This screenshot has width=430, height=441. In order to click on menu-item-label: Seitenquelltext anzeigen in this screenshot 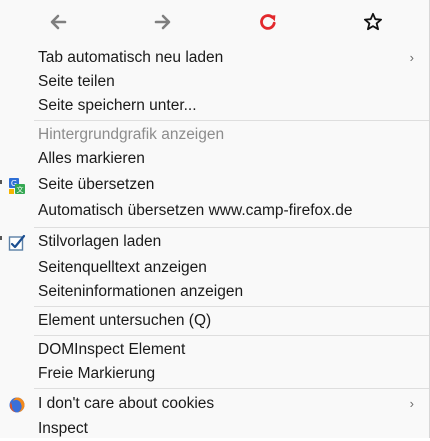, I will do `click(122, 267)`.